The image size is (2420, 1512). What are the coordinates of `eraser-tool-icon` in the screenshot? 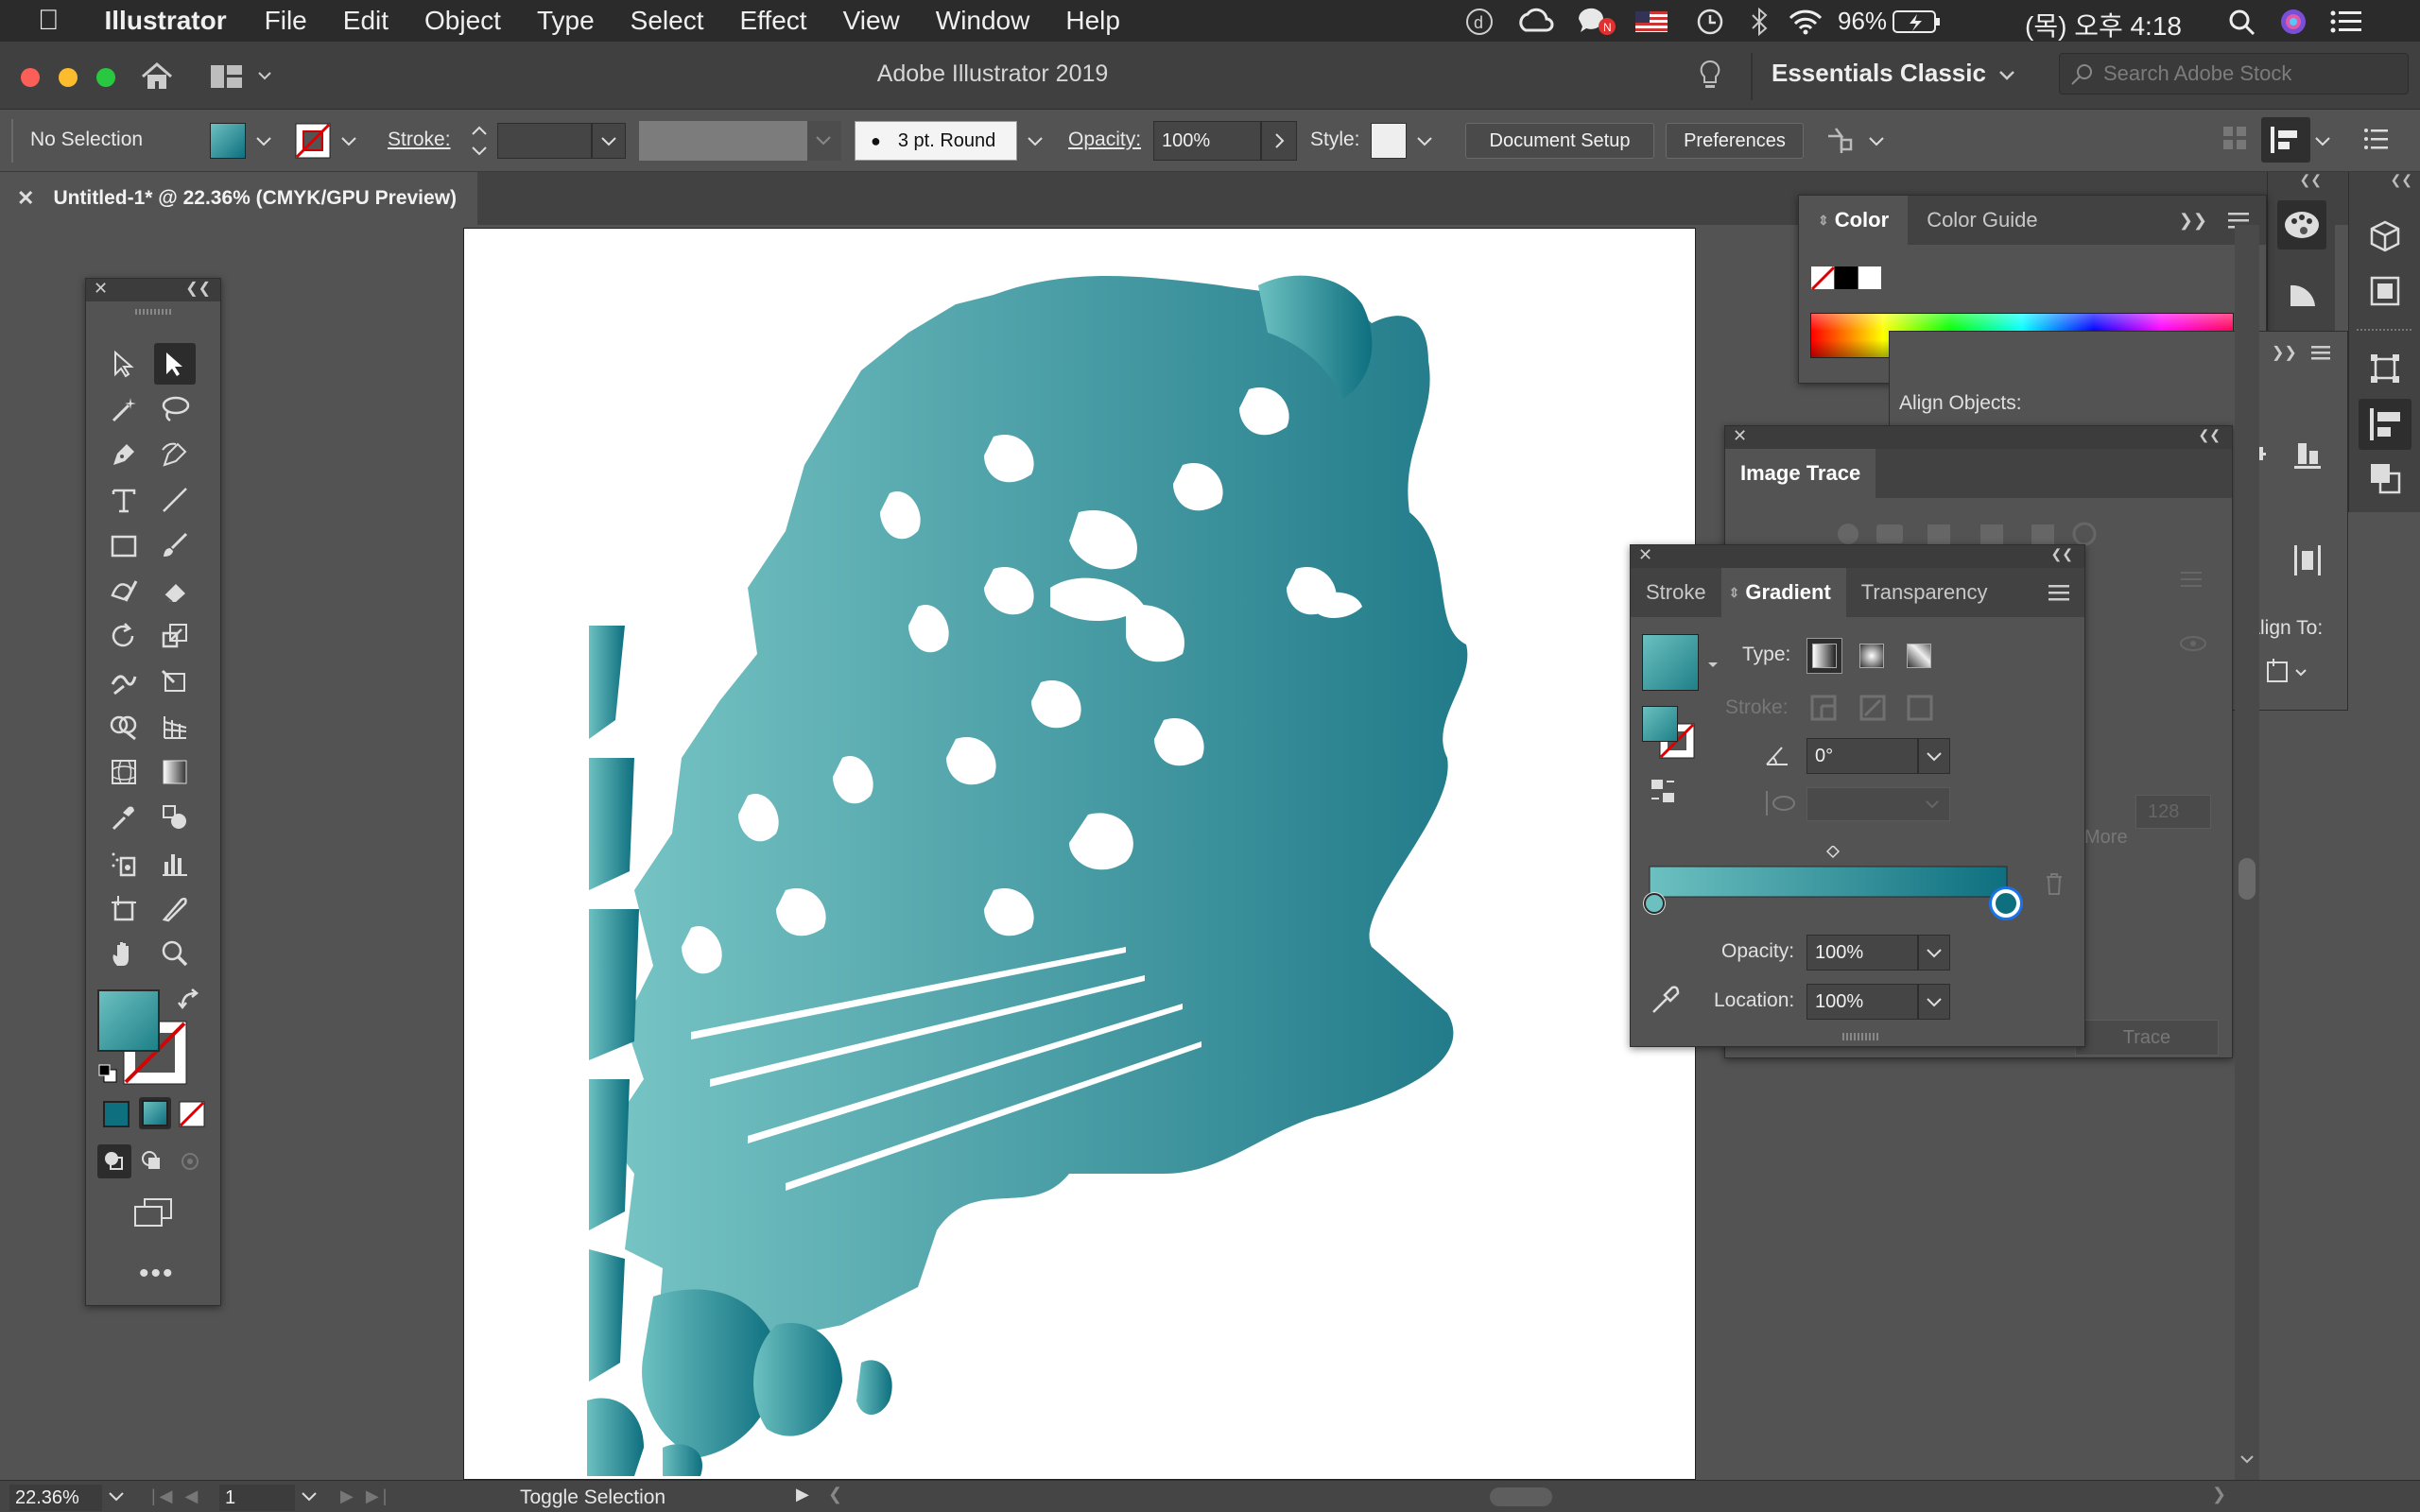 It's located at (175, 590).